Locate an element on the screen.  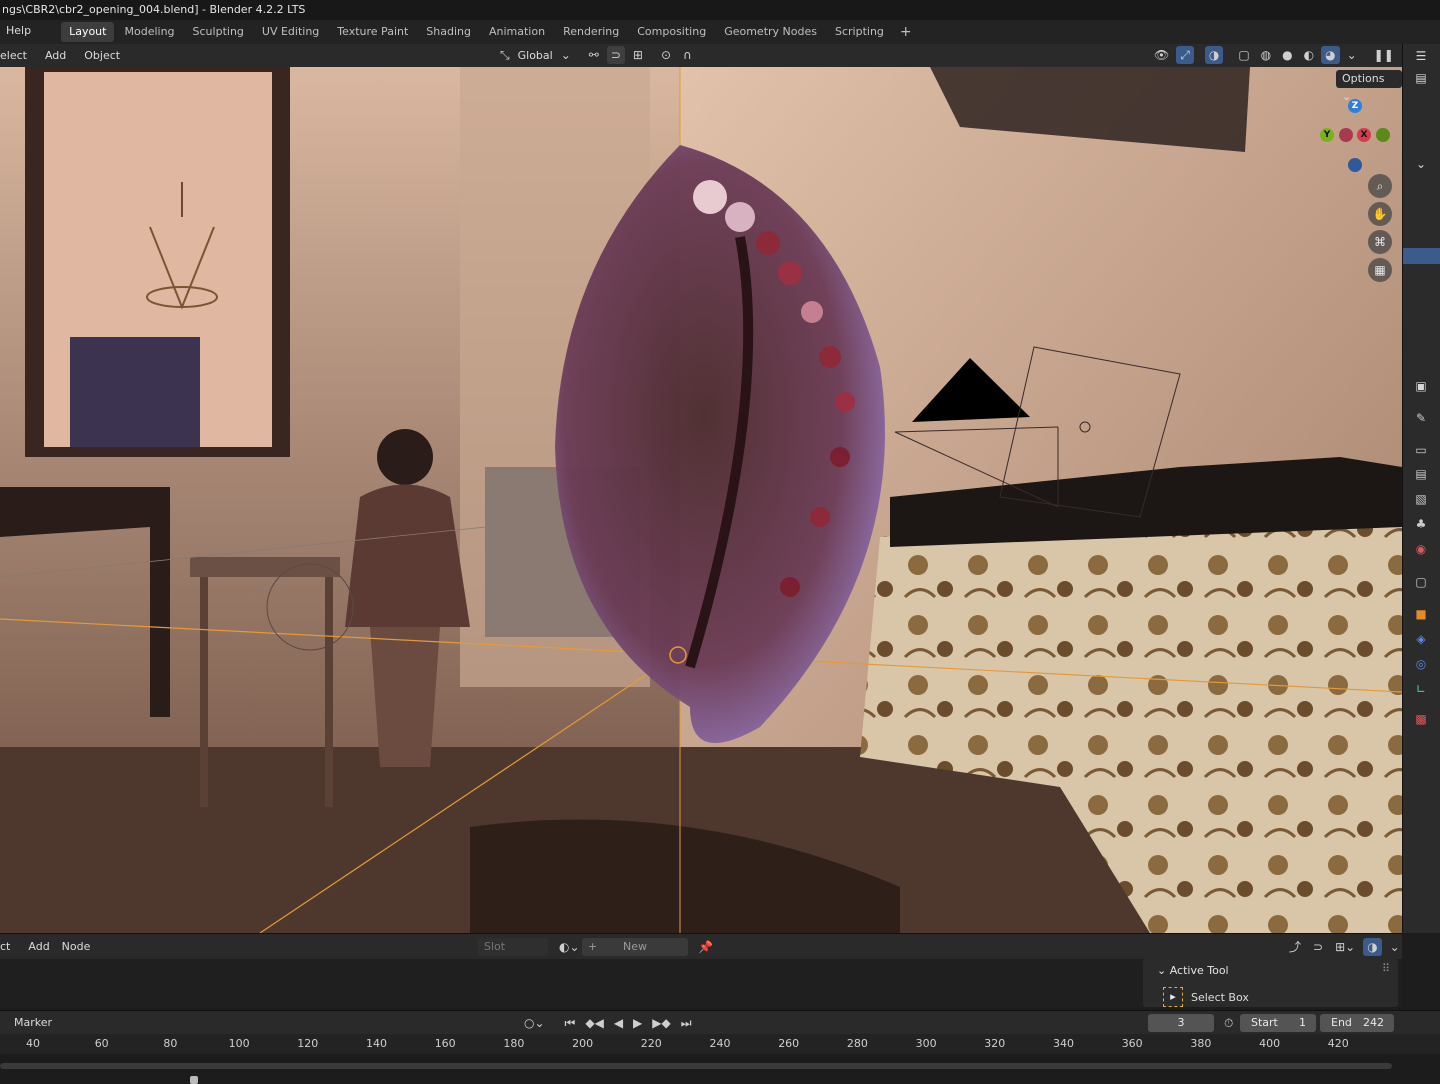
visibility-icon: 👁 is located at coordinates (1161, 55).